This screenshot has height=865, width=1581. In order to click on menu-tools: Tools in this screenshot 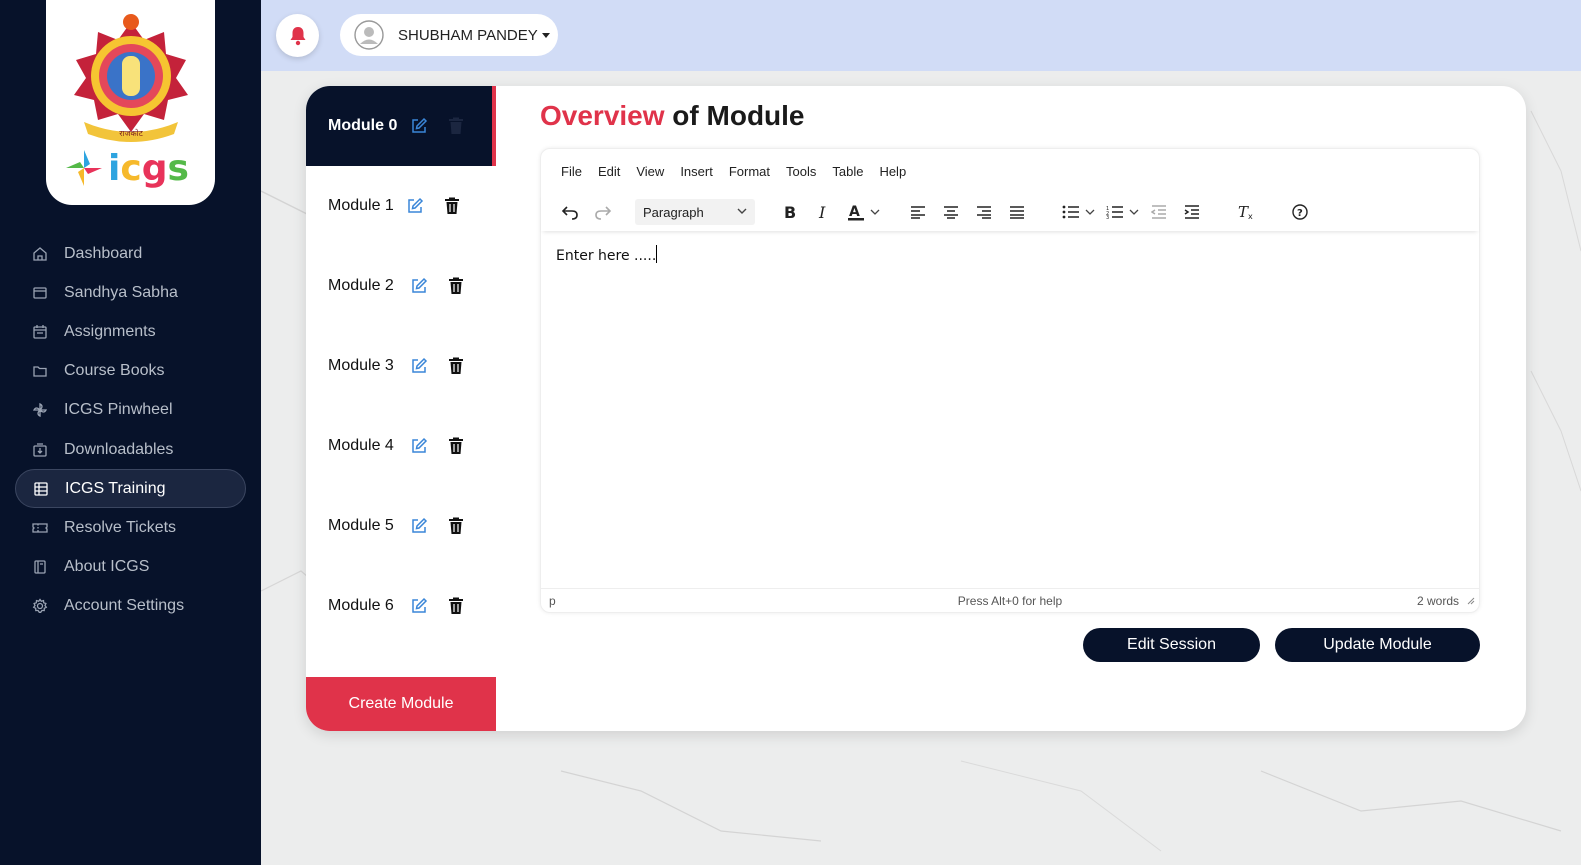, I will do `click(801, 171)`.